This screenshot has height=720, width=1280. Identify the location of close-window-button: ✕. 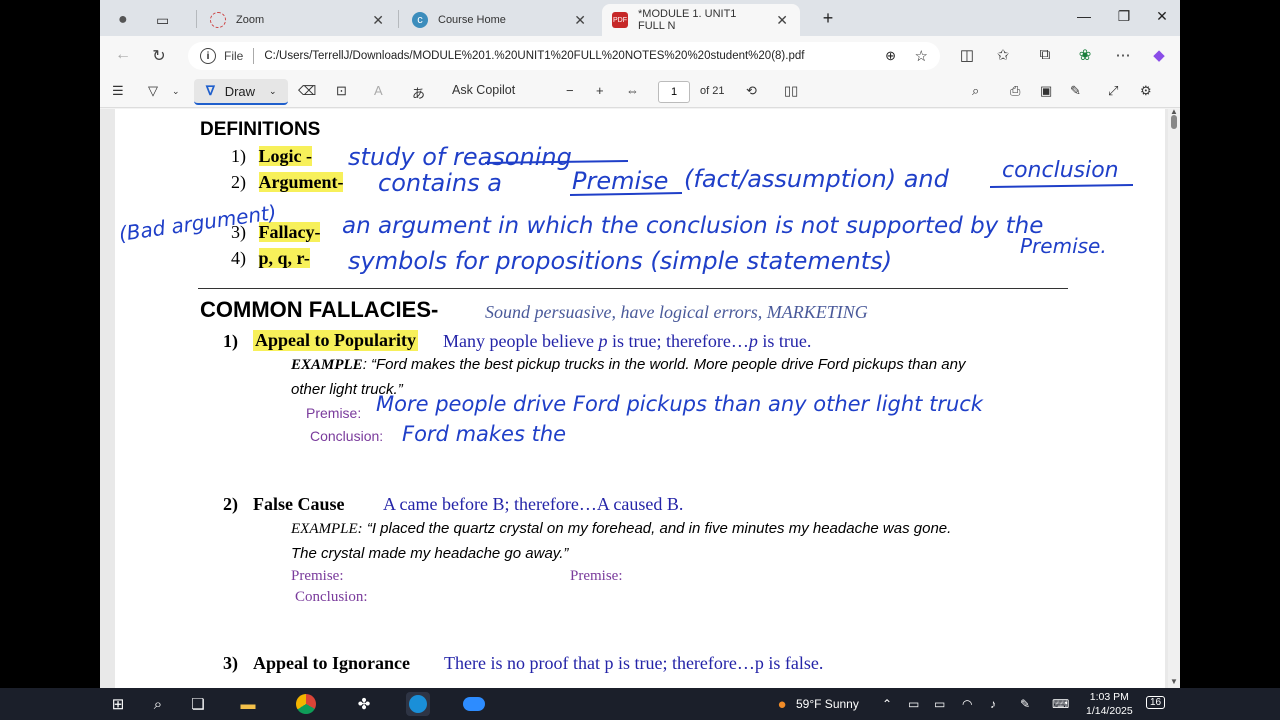
(1162, 16).